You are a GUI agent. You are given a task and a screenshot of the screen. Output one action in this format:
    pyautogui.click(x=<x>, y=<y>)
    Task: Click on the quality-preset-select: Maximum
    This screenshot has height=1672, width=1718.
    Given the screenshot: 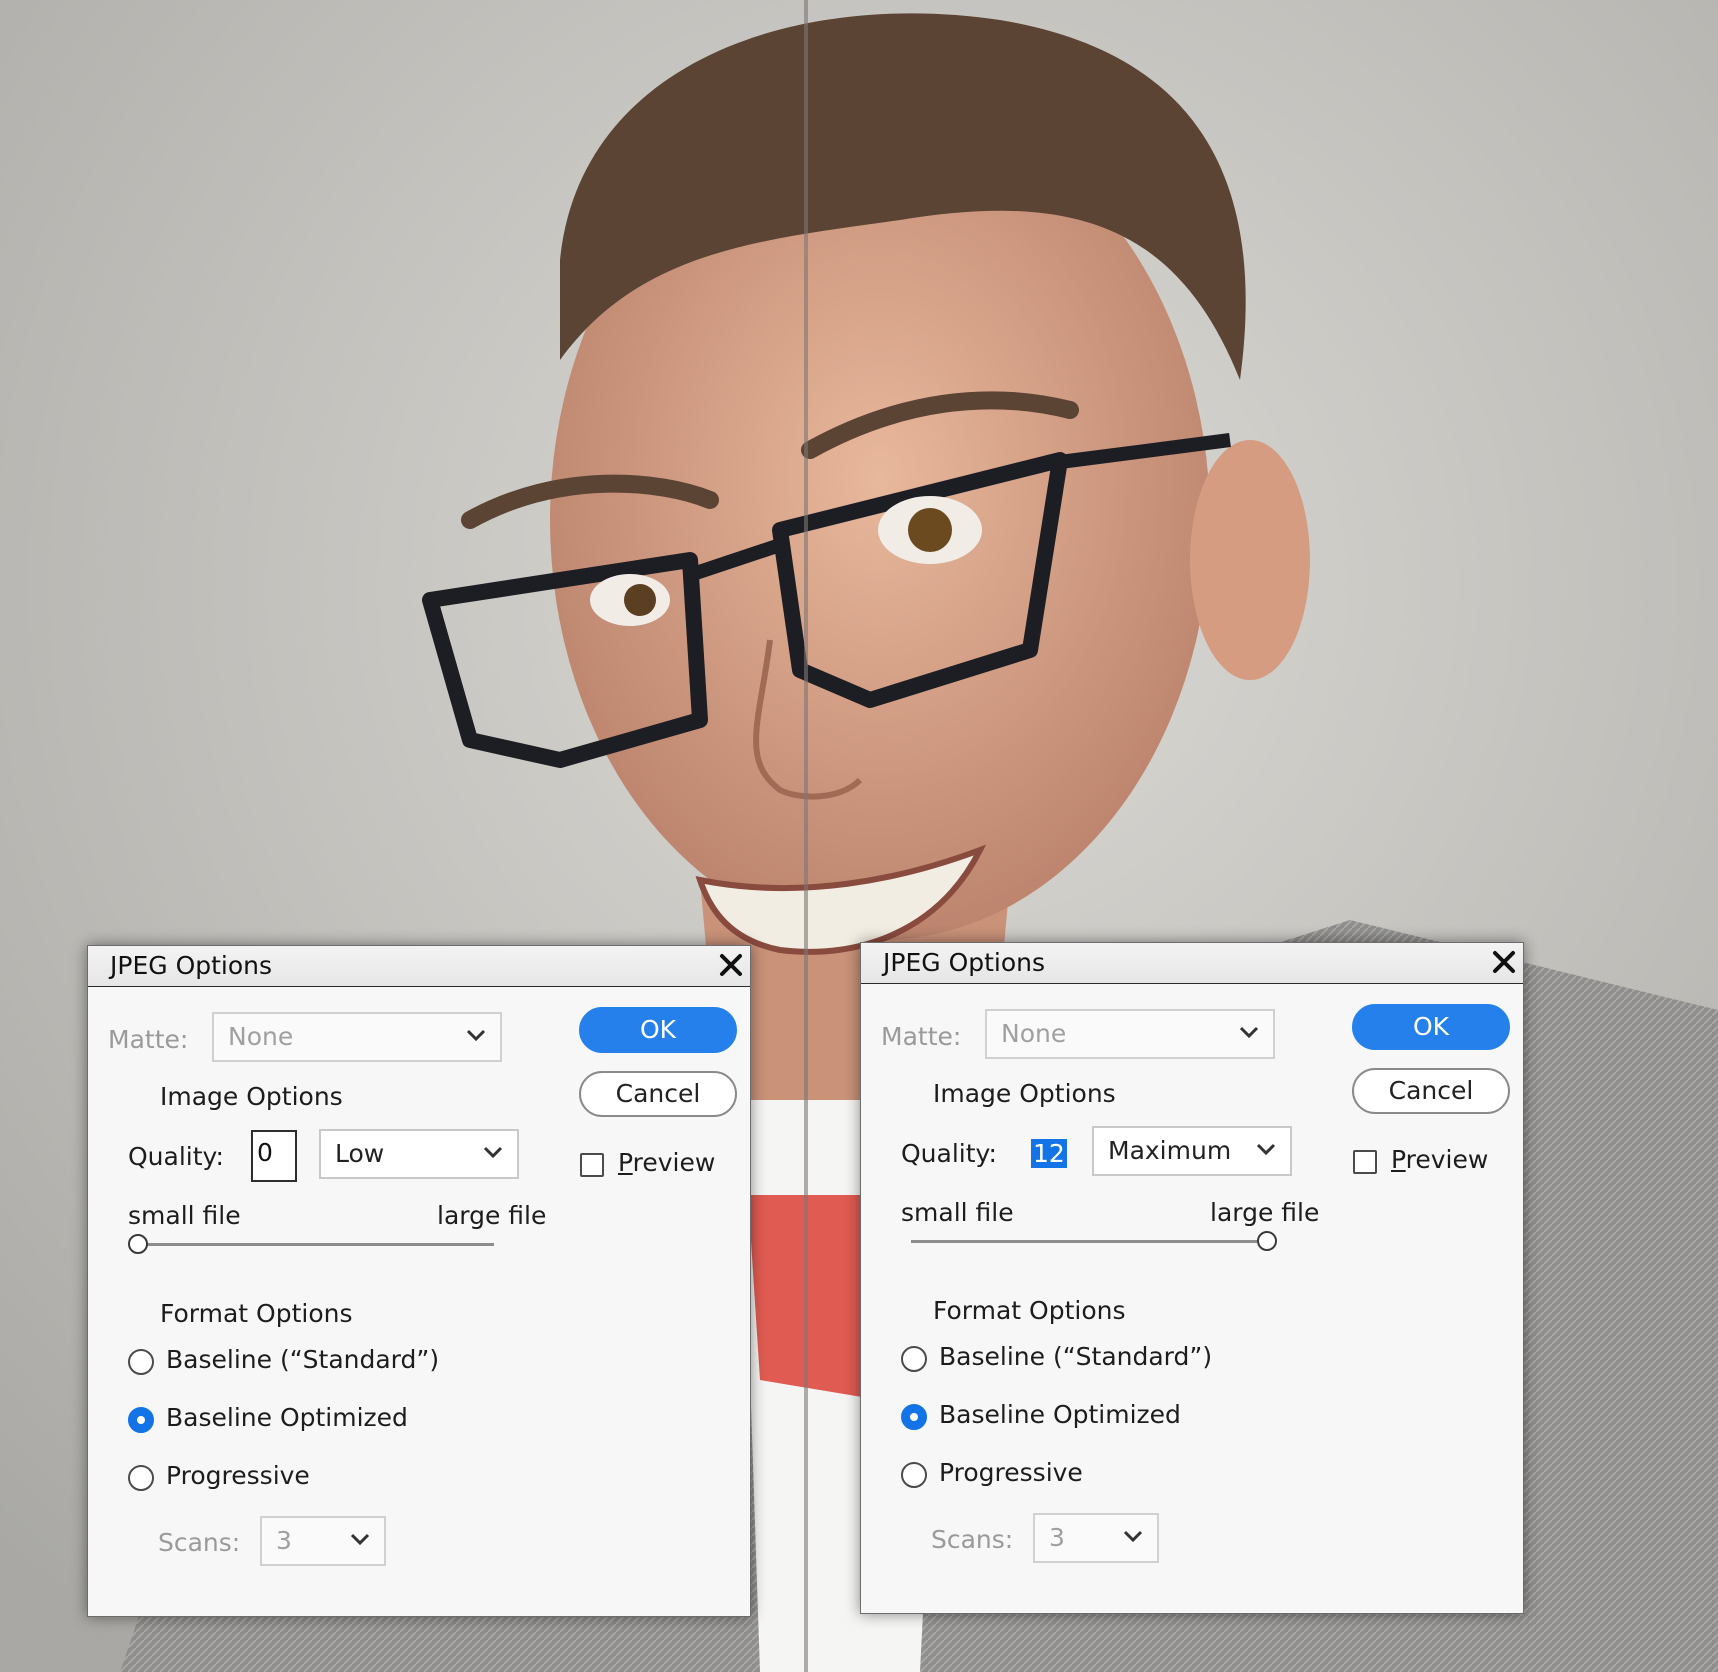 What is the action you would take?
    pyautogui.click(x=1192, y=1151)
    